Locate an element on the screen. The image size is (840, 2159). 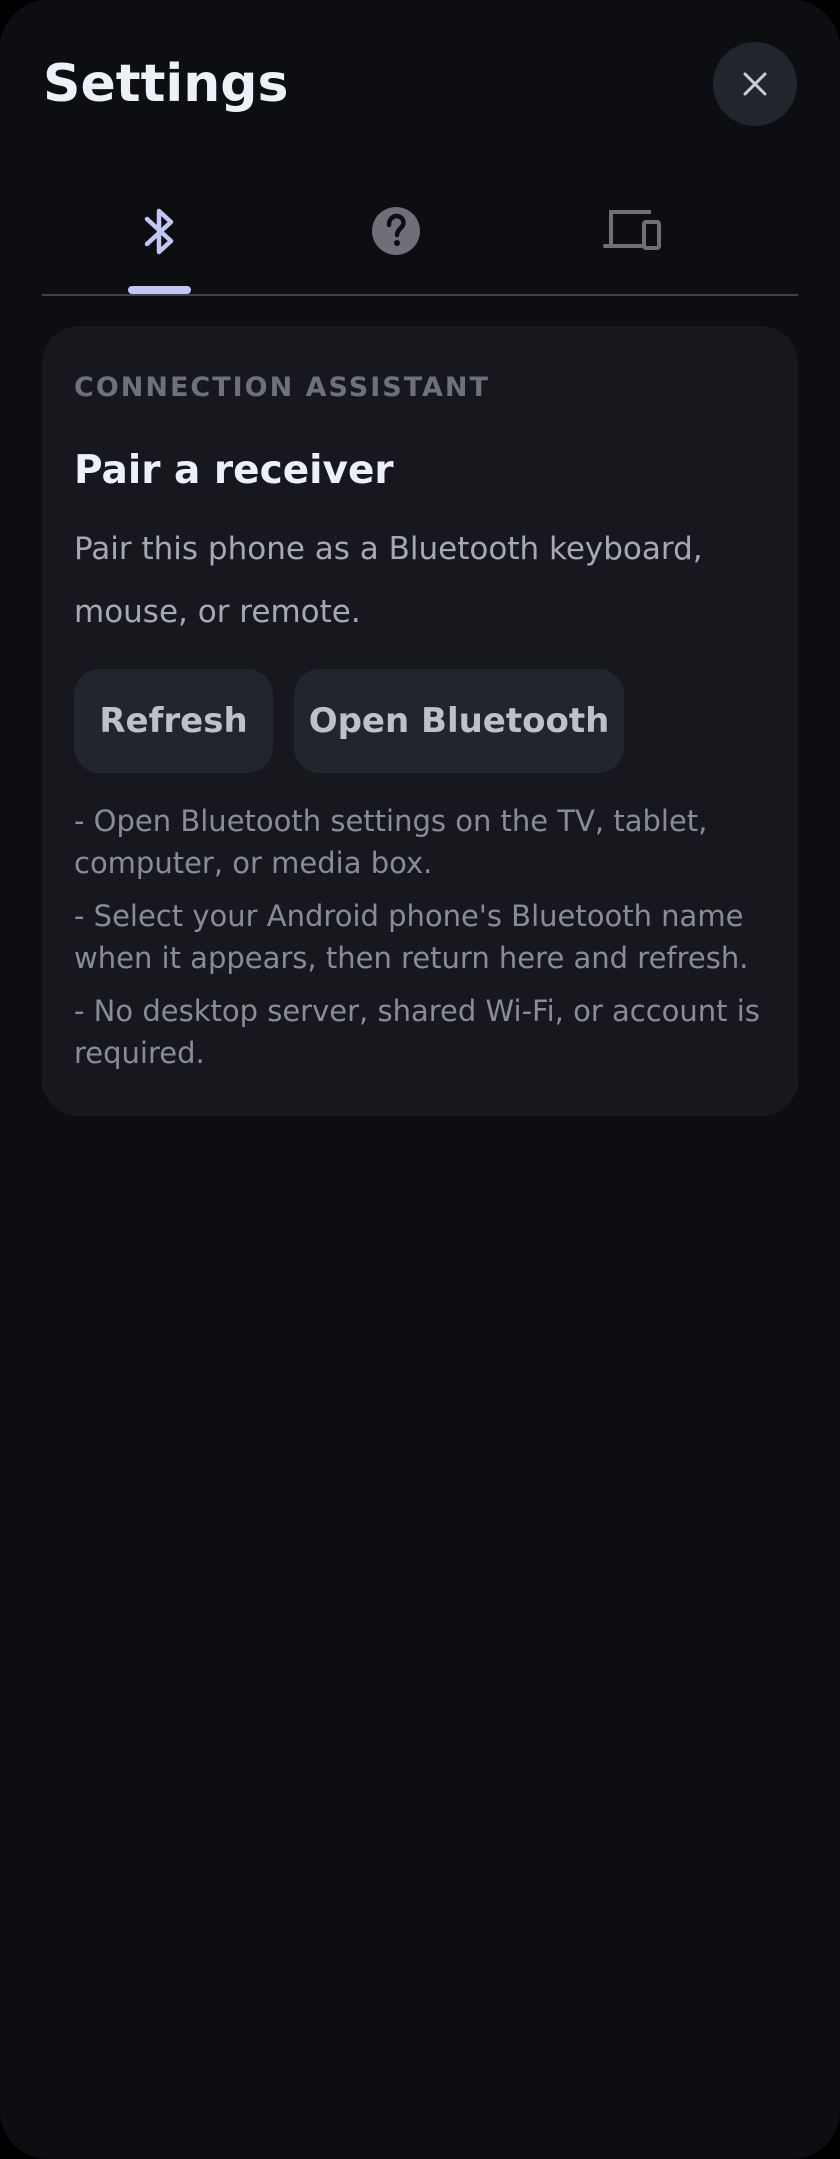
close-icon is located at coordinates (755, 84).